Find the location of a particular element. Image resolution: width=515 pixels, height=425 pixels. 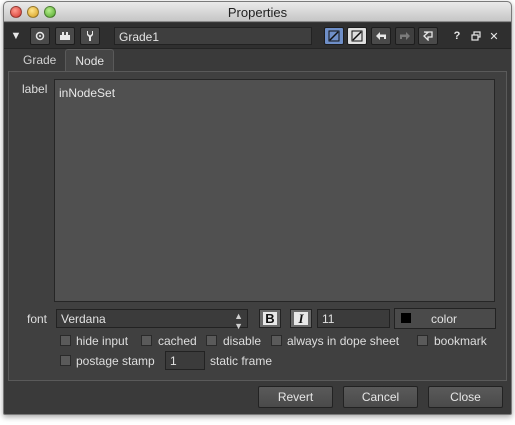

tile-color-button is located at coordinates (334, 36).